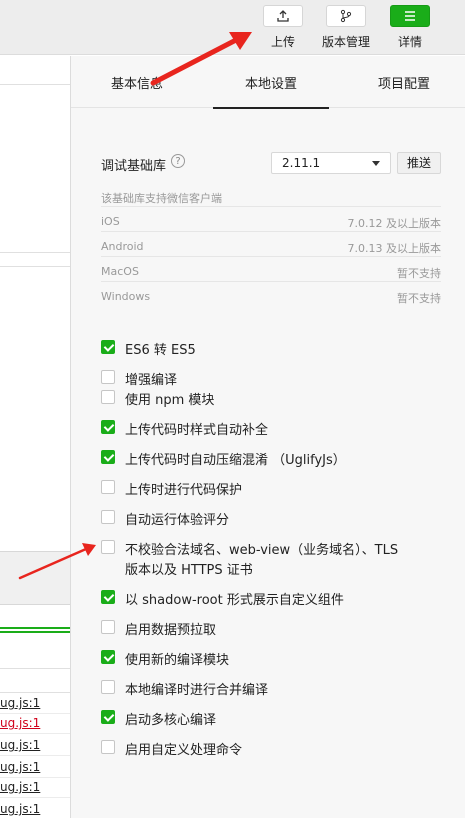 The image size is (465, 818). I want to click on option-label: 使用新的编译模块, so click(177, 660).